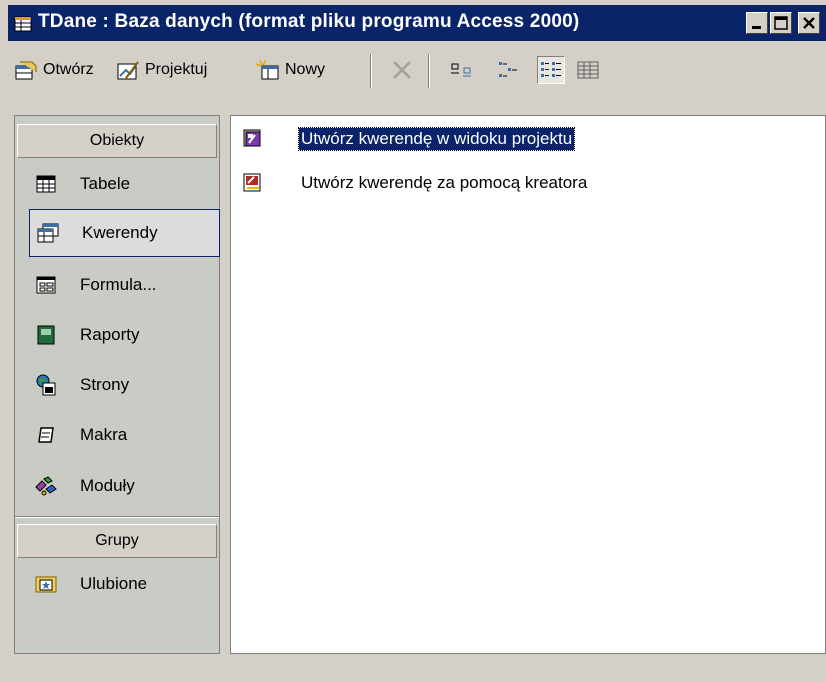 This screenshot has width=826, height=682. I want to click on query-icon, so click(48, 233).